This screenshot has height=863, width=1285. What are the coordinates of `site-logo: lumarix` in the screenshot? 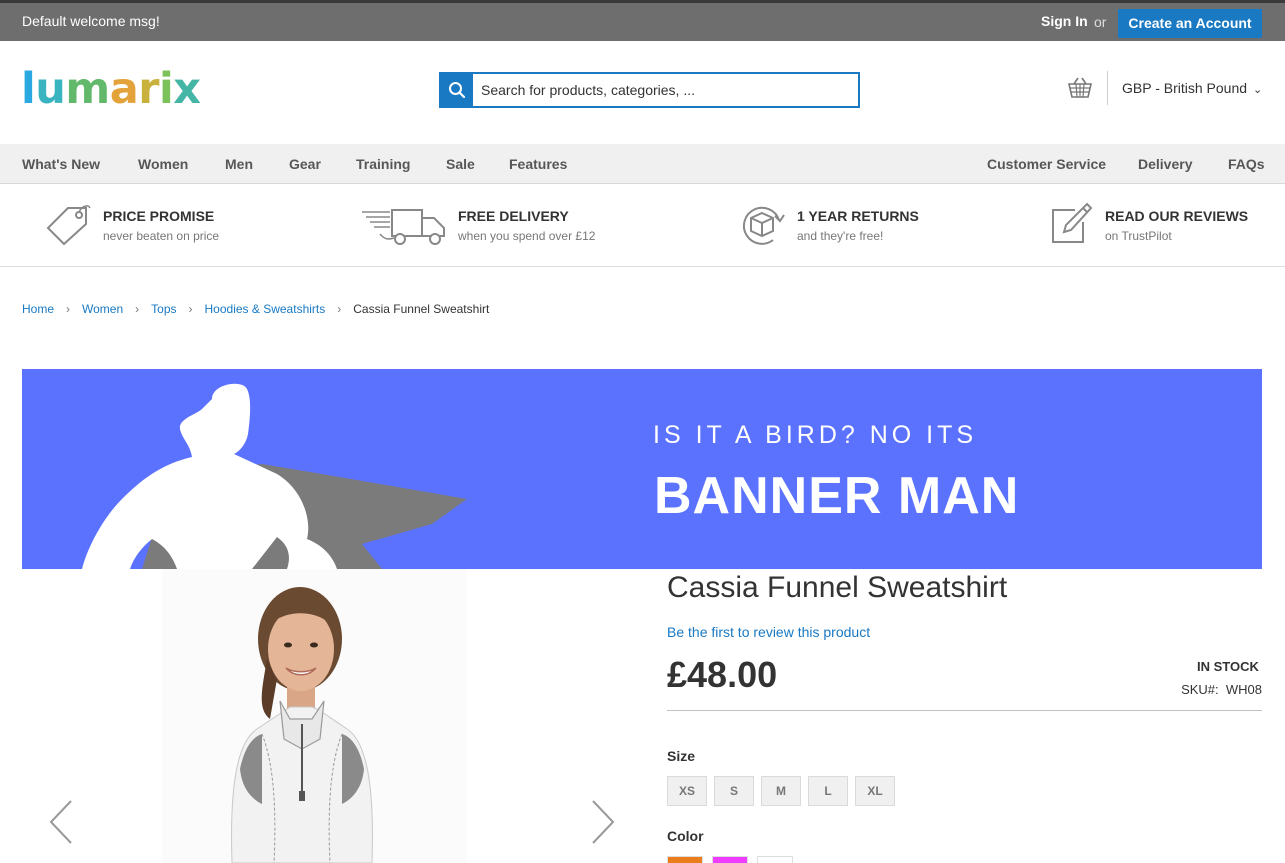 It's located at (111, 89).